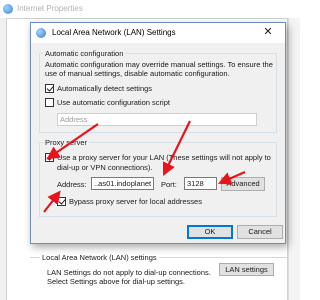  I want to click on config-script-address-input: Address, so click(157, 119).